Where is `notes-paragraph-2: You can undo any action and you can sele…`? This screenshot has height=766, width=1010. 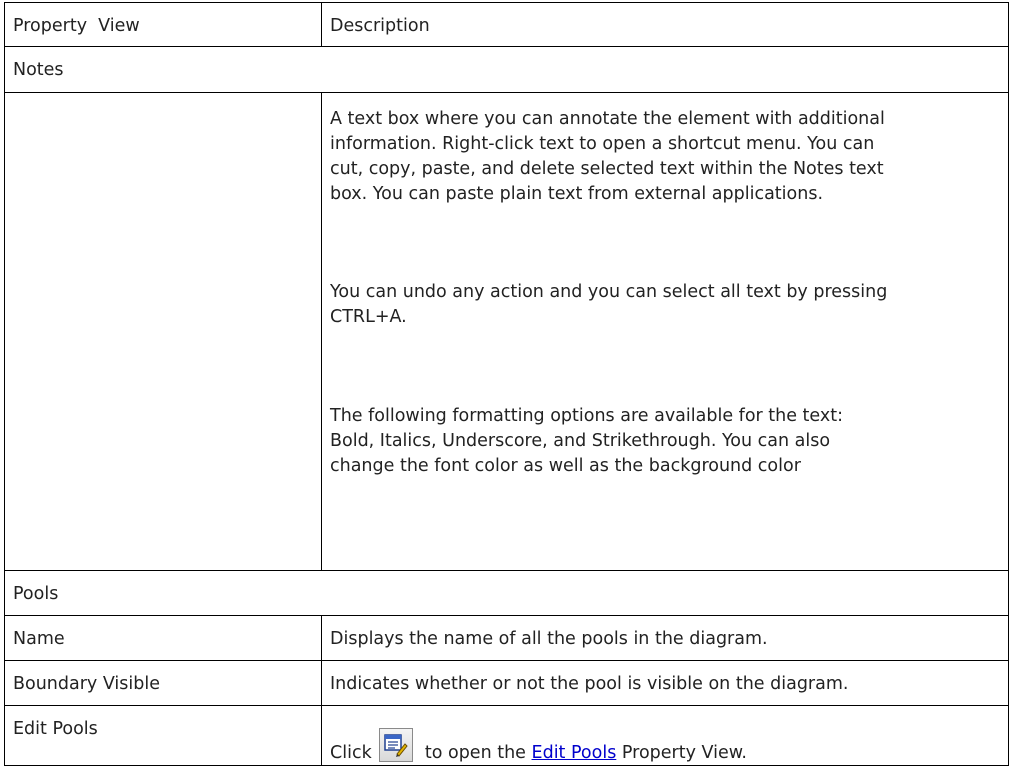 notes-paragraph-2: You can undo any action and you can sele… is located at coordinates (666, 305).